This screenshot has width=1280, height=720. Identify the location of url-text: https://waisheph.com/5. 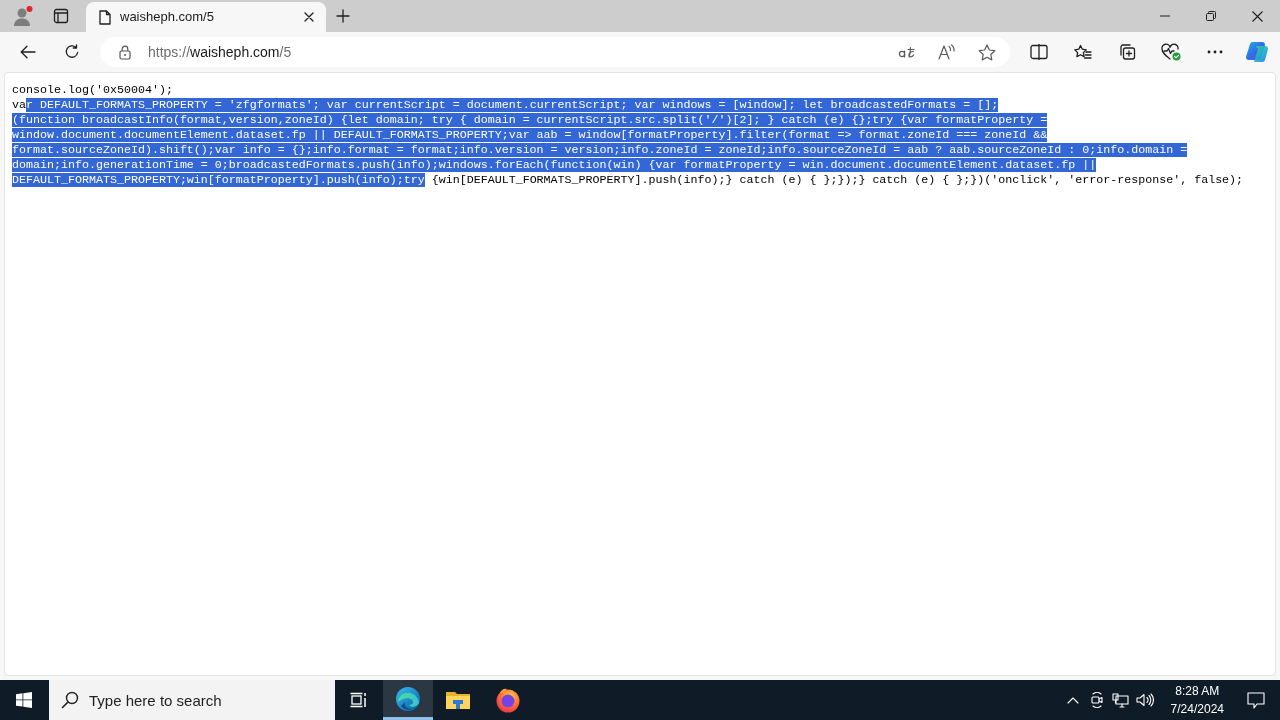
(220, 52).